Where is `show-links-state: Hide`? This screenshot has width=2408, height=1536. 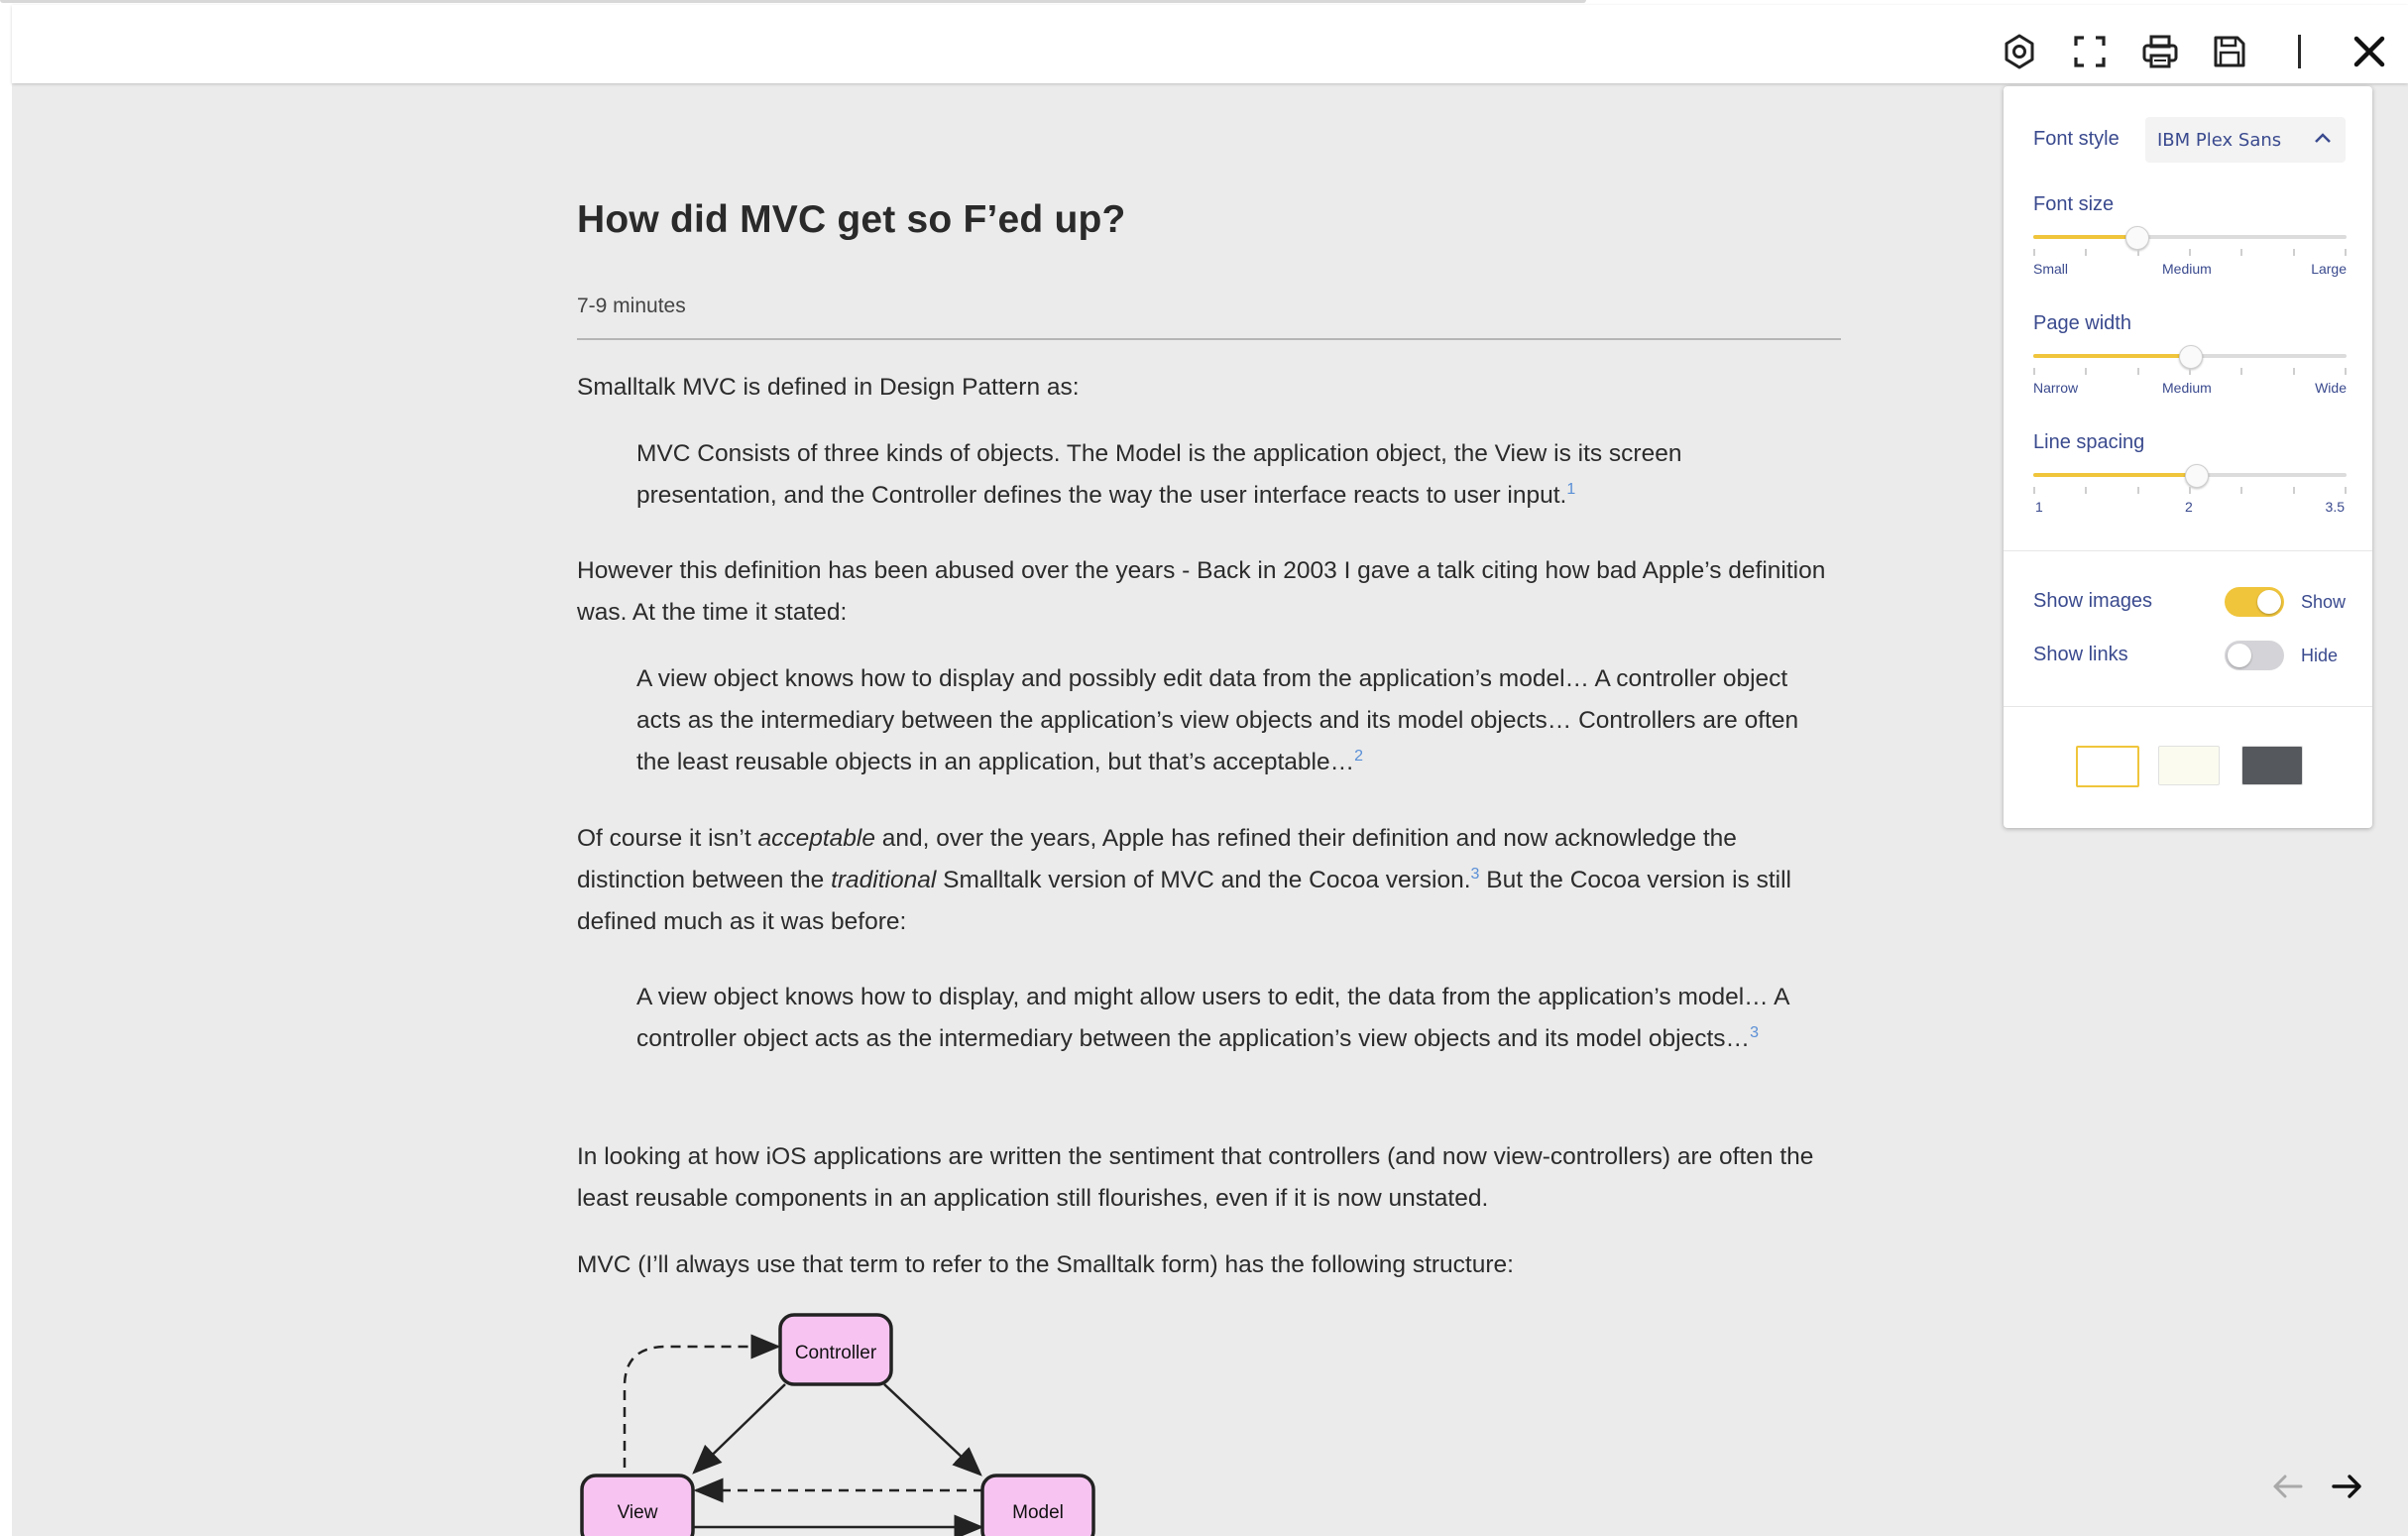 show-links-state: Hide is located at coordinates (2320, 655).